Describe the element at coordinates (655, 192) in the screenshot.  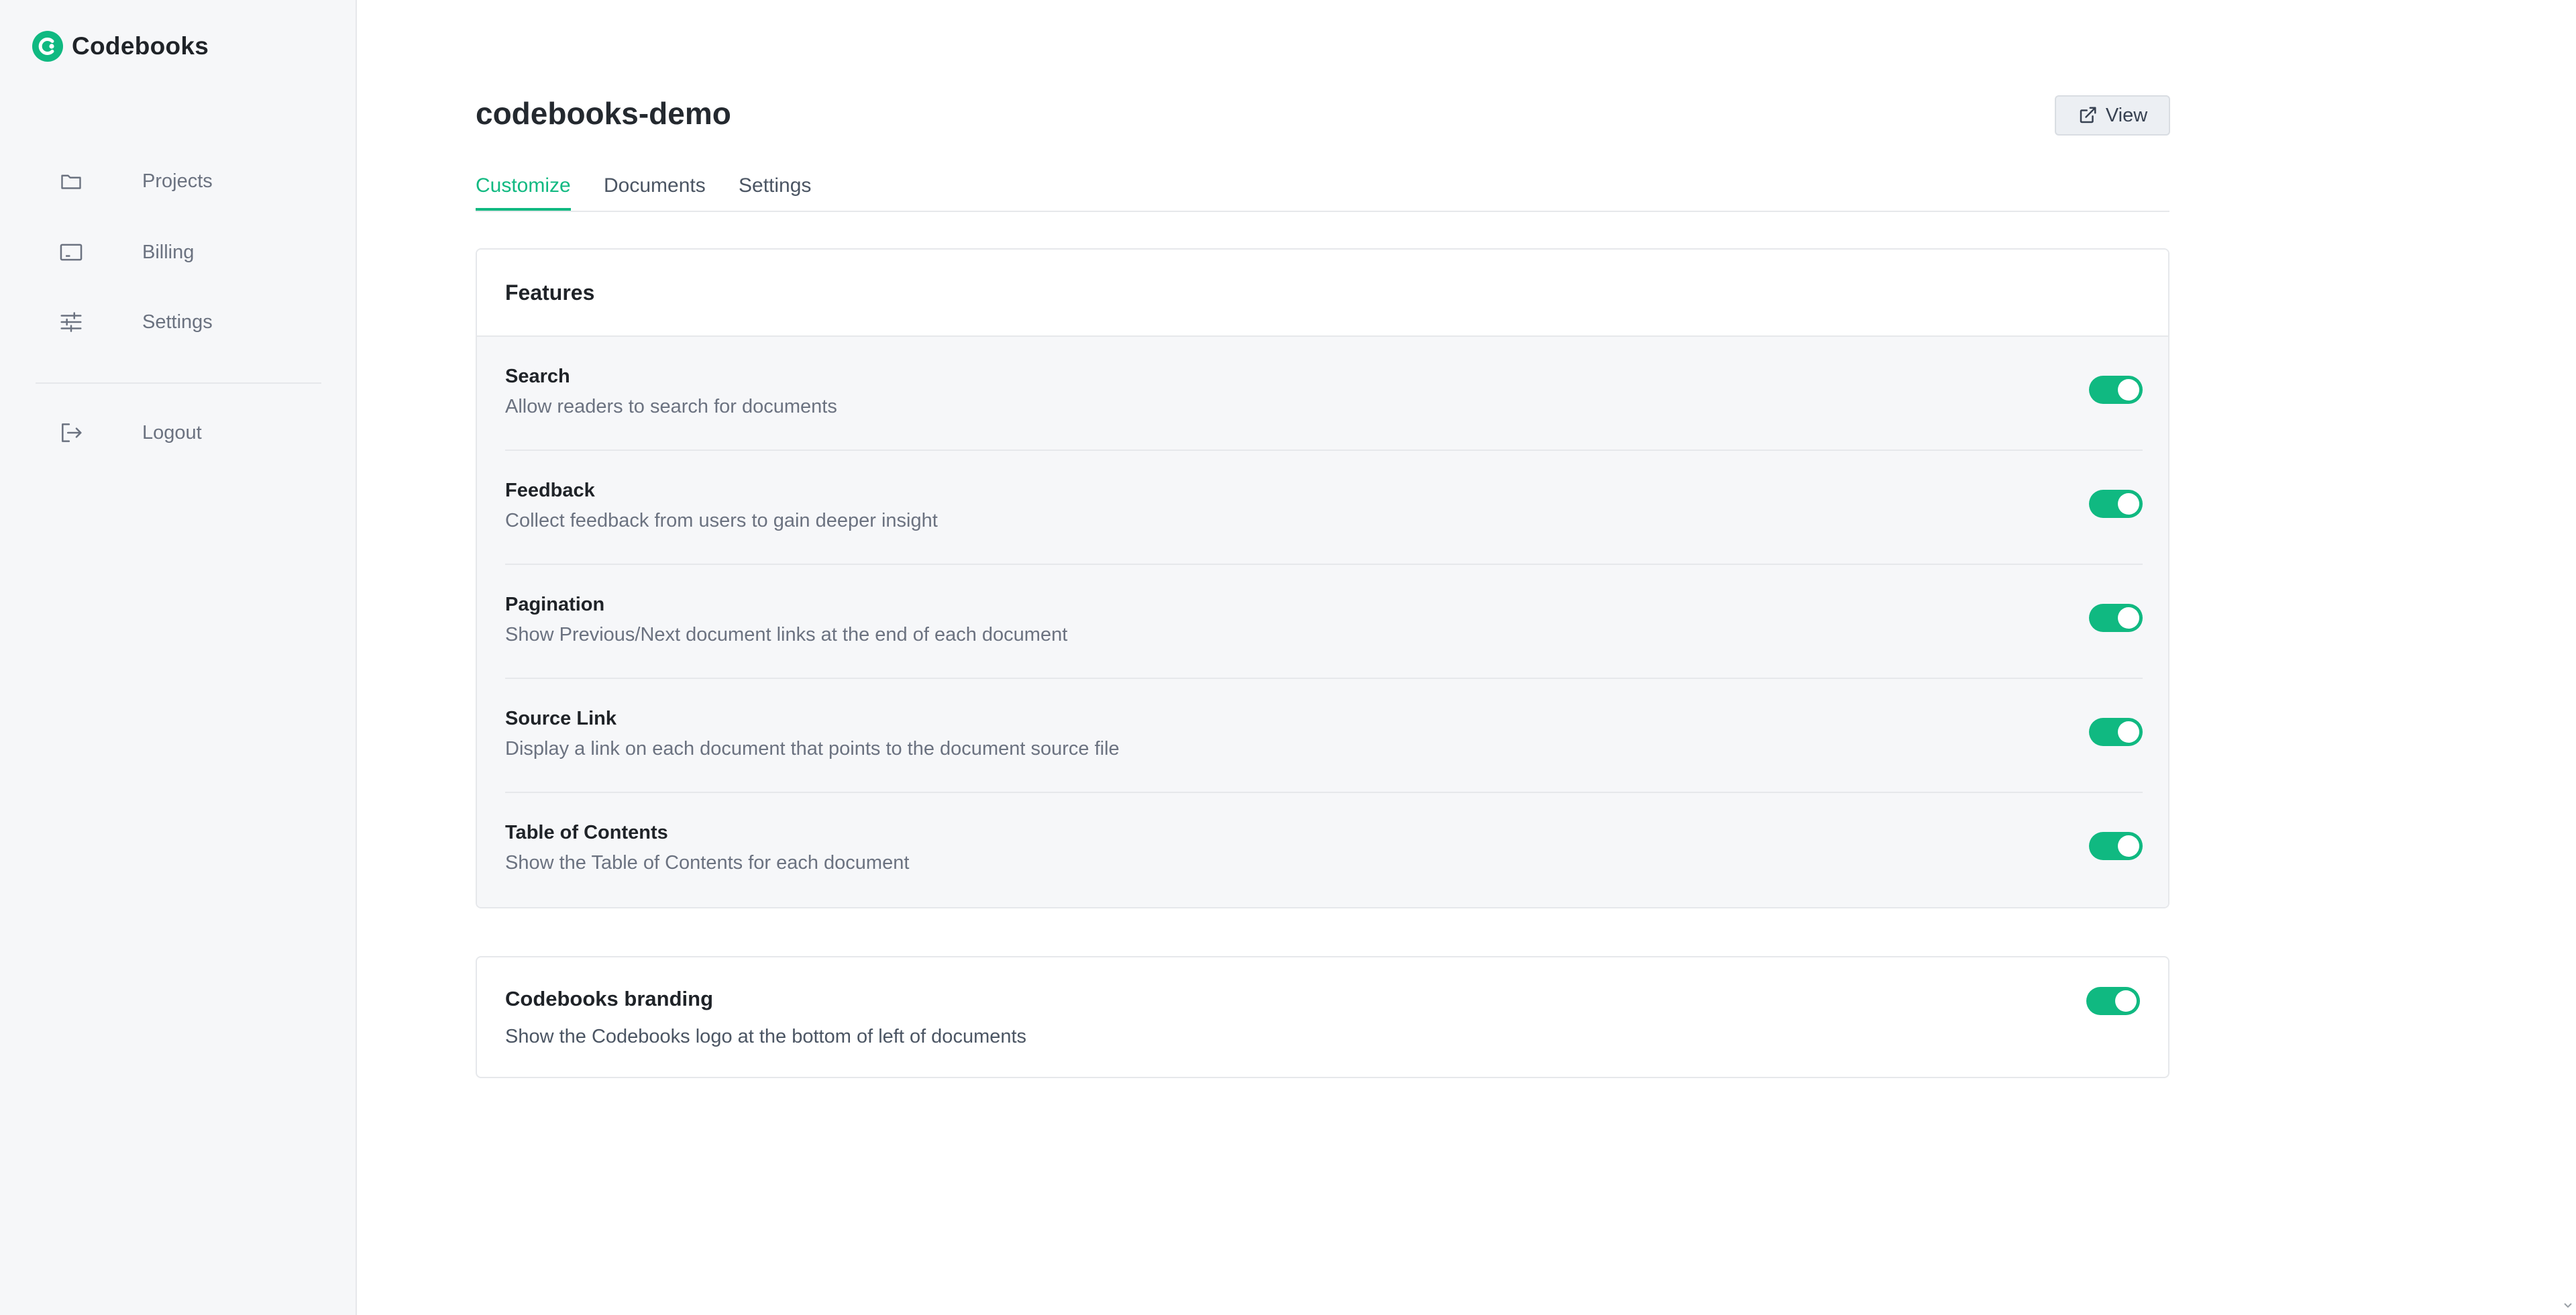
I see `tab-documents: Documents` at that location.